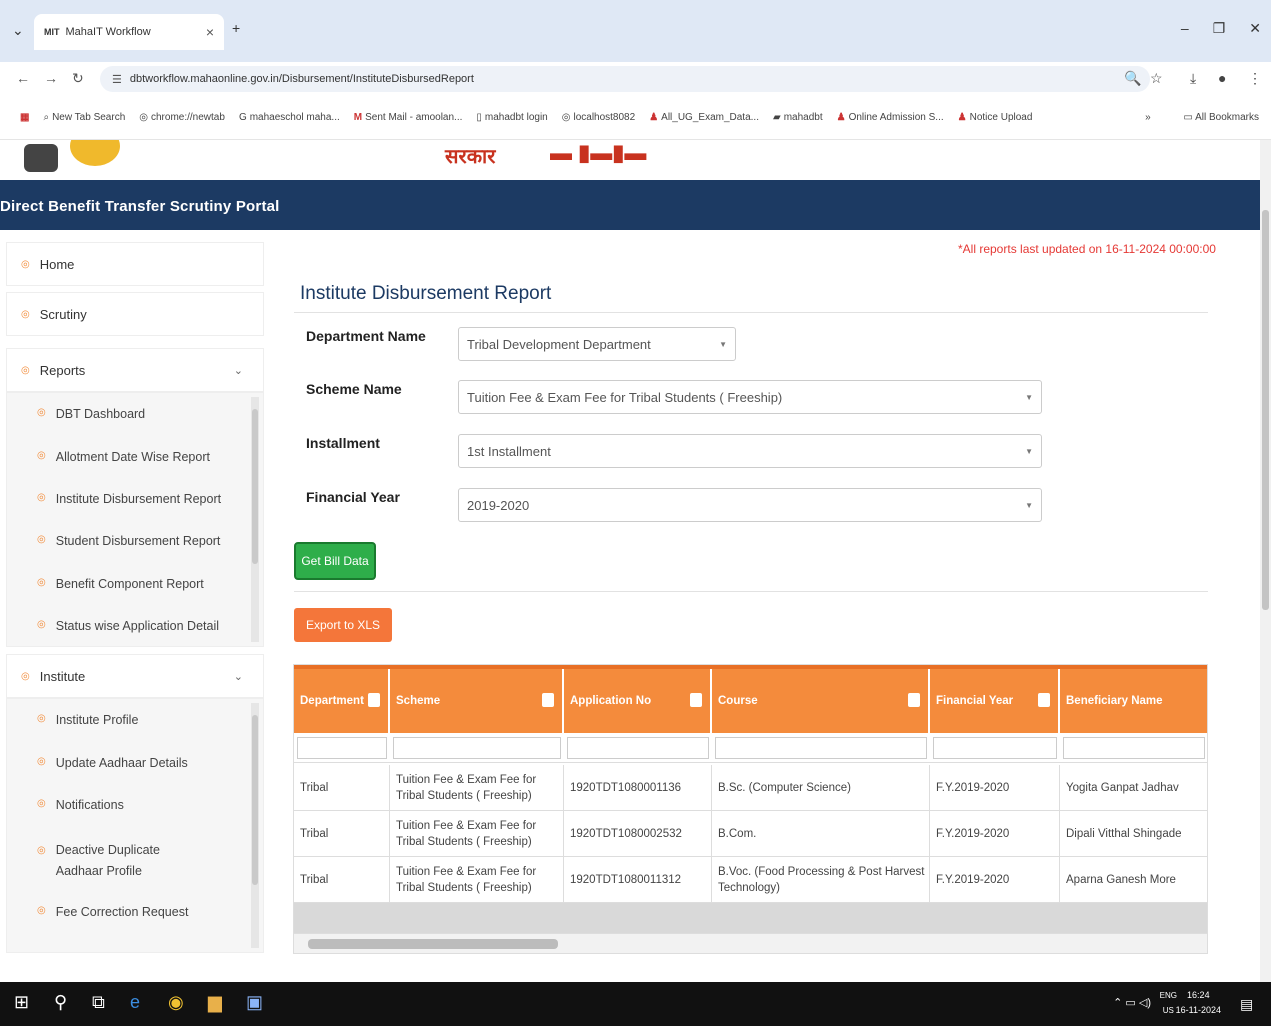  Describe the element at coordinates (1132, 78) in the screenshot. I see `zoom-icon: 🔍` at that location.